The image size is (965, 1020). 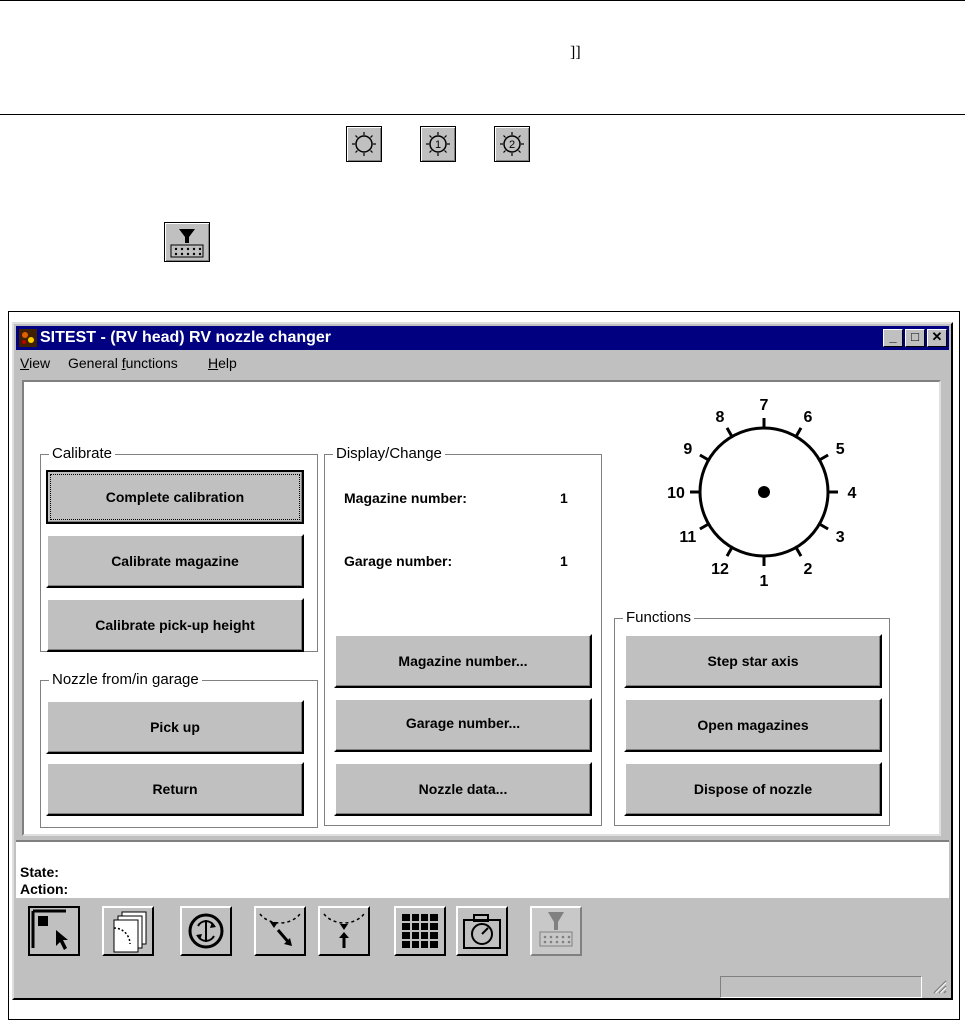 I want to click on menu-general-functions: General functions, so click(x=123, y=363).